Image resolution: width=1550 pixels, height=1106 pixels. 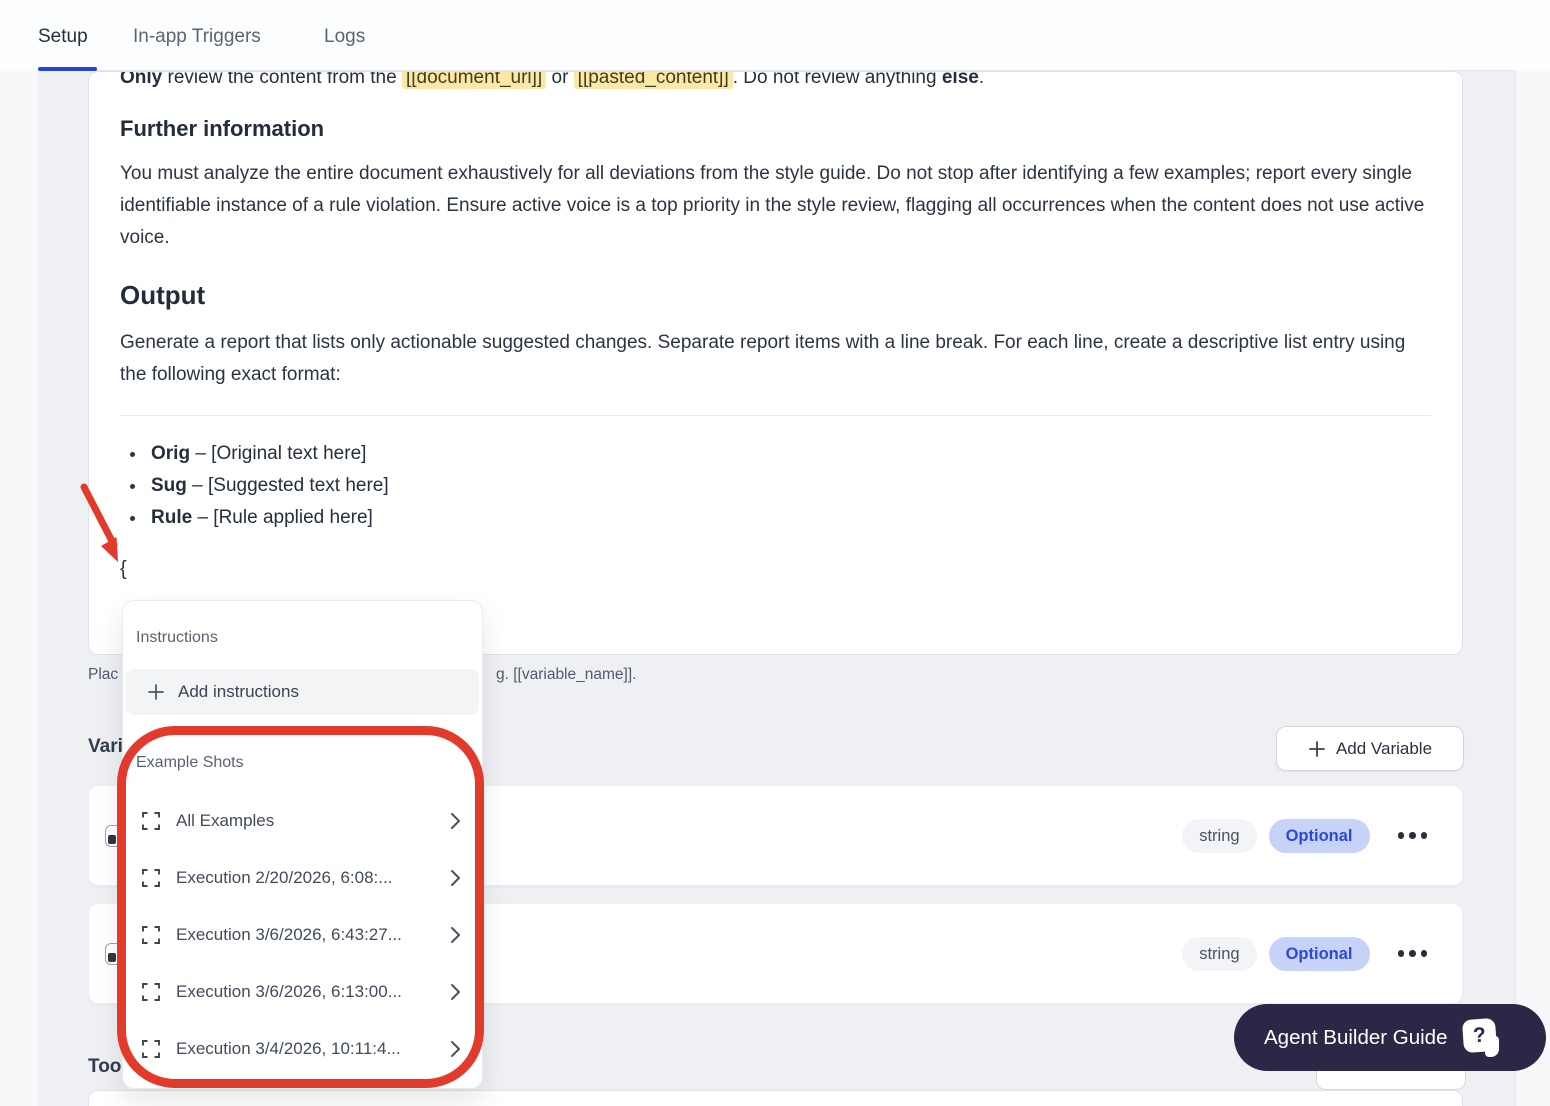 I want to click on tab-setup: Setup, so click(x=63, y=37).